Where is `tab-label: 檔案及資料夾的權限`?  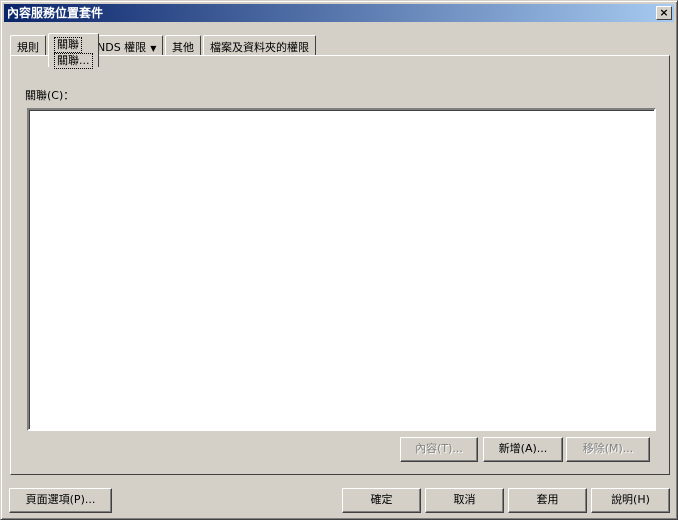 tab-label: 檔案及資料夾的權限 is located at coordinates (259, 47).